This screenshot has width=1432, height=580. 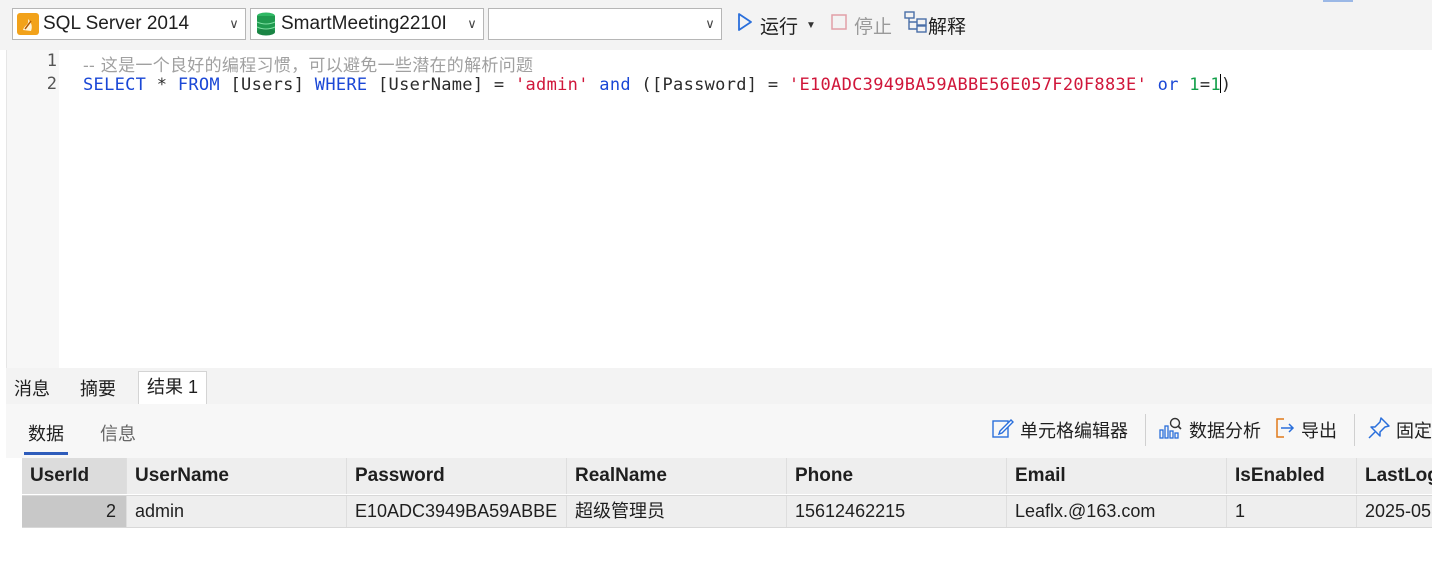 What do you see at coordinates (74, 476) in the screenshot?
I see `column-header: UserId` at bounding box center [74, 476].